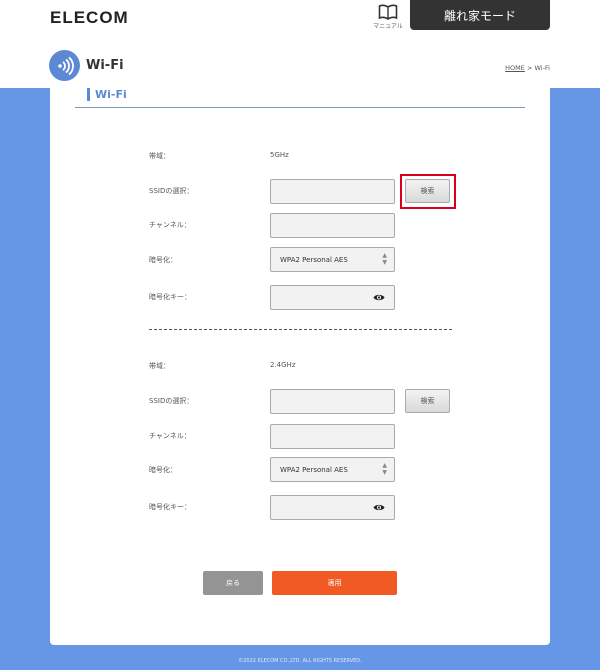  I want to click on section-divider, so click(300, 329).